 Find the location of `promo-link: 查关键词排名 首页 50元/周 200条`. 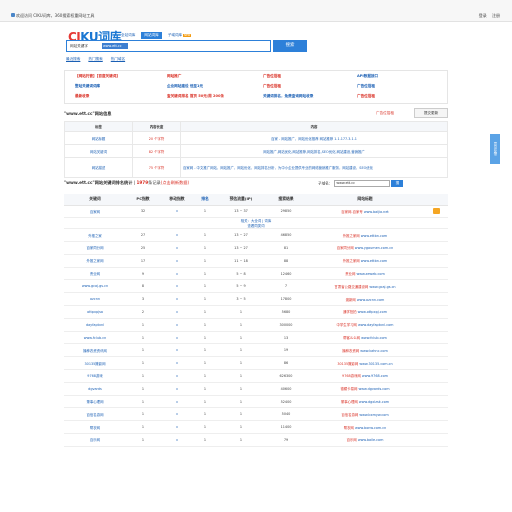

promo-link: 查关键词排名 首页 50元/周 200条 is located at coordinates (195, 96).